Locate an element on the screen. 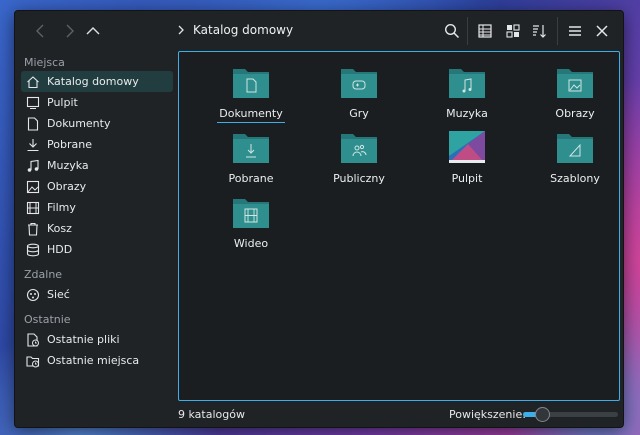 The width and height of the screenshot is (640, 435). back-button is located at coordinates (41, 31).